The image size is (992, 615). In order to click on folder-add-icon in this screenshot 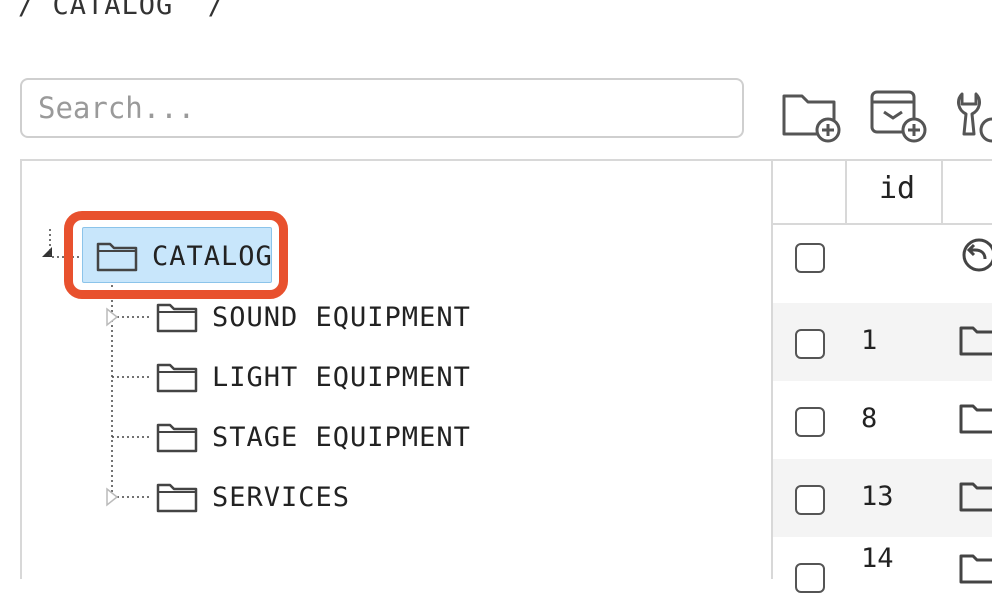, I will do `click(812, 116)`.